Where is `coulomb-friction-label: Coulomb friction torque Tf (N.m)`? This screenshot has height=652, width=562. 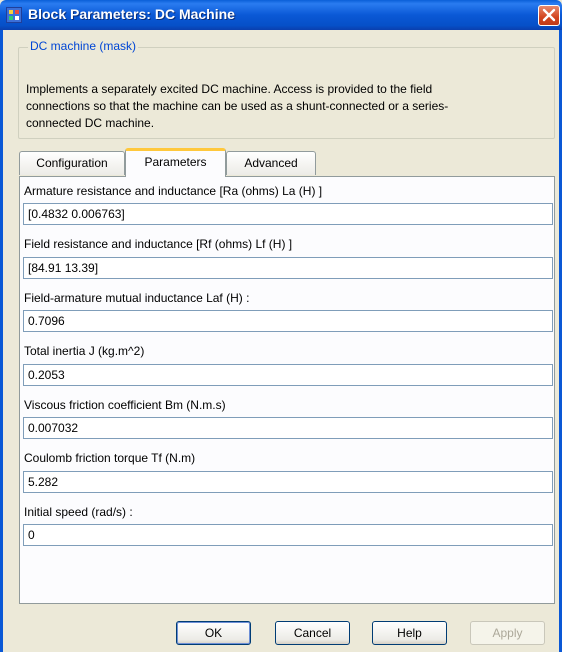 coulomb-friction-label: Coulomb friction torque Tf (N.m) is located at coordinates (110, 458).